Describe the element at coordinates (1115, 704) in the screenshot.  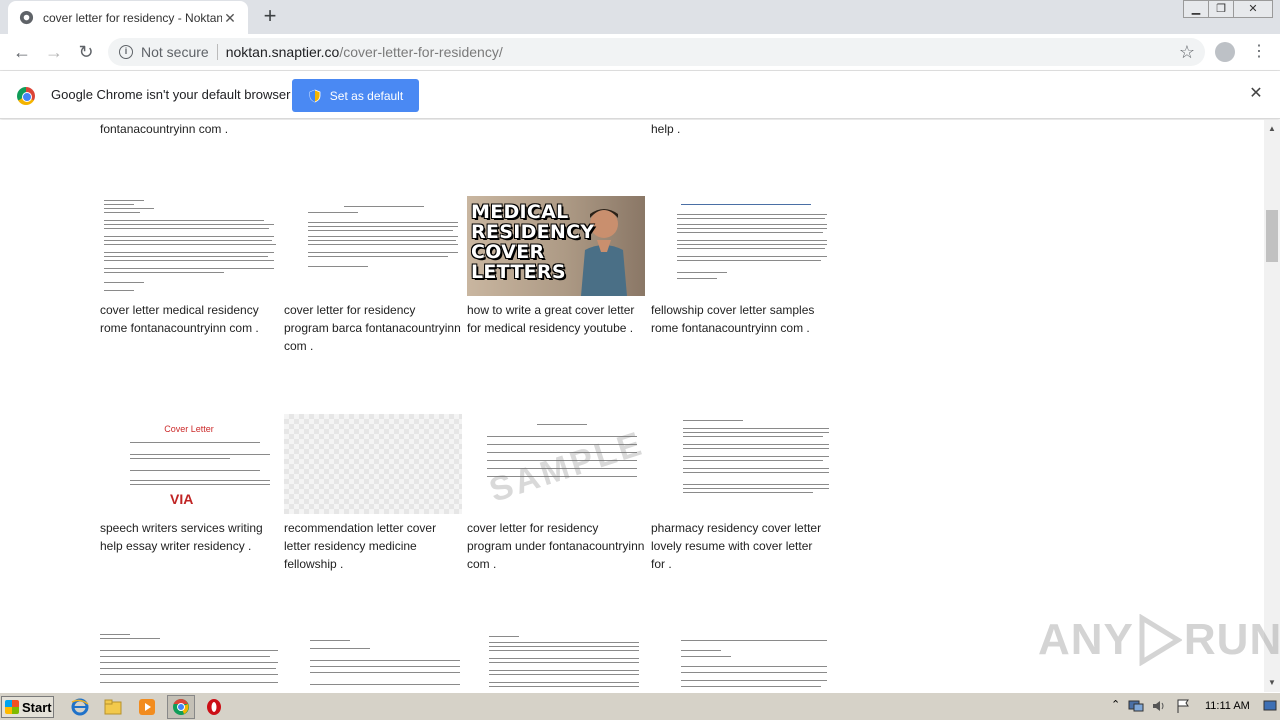
I see `chevron-up-icon: ⌃` at that location.